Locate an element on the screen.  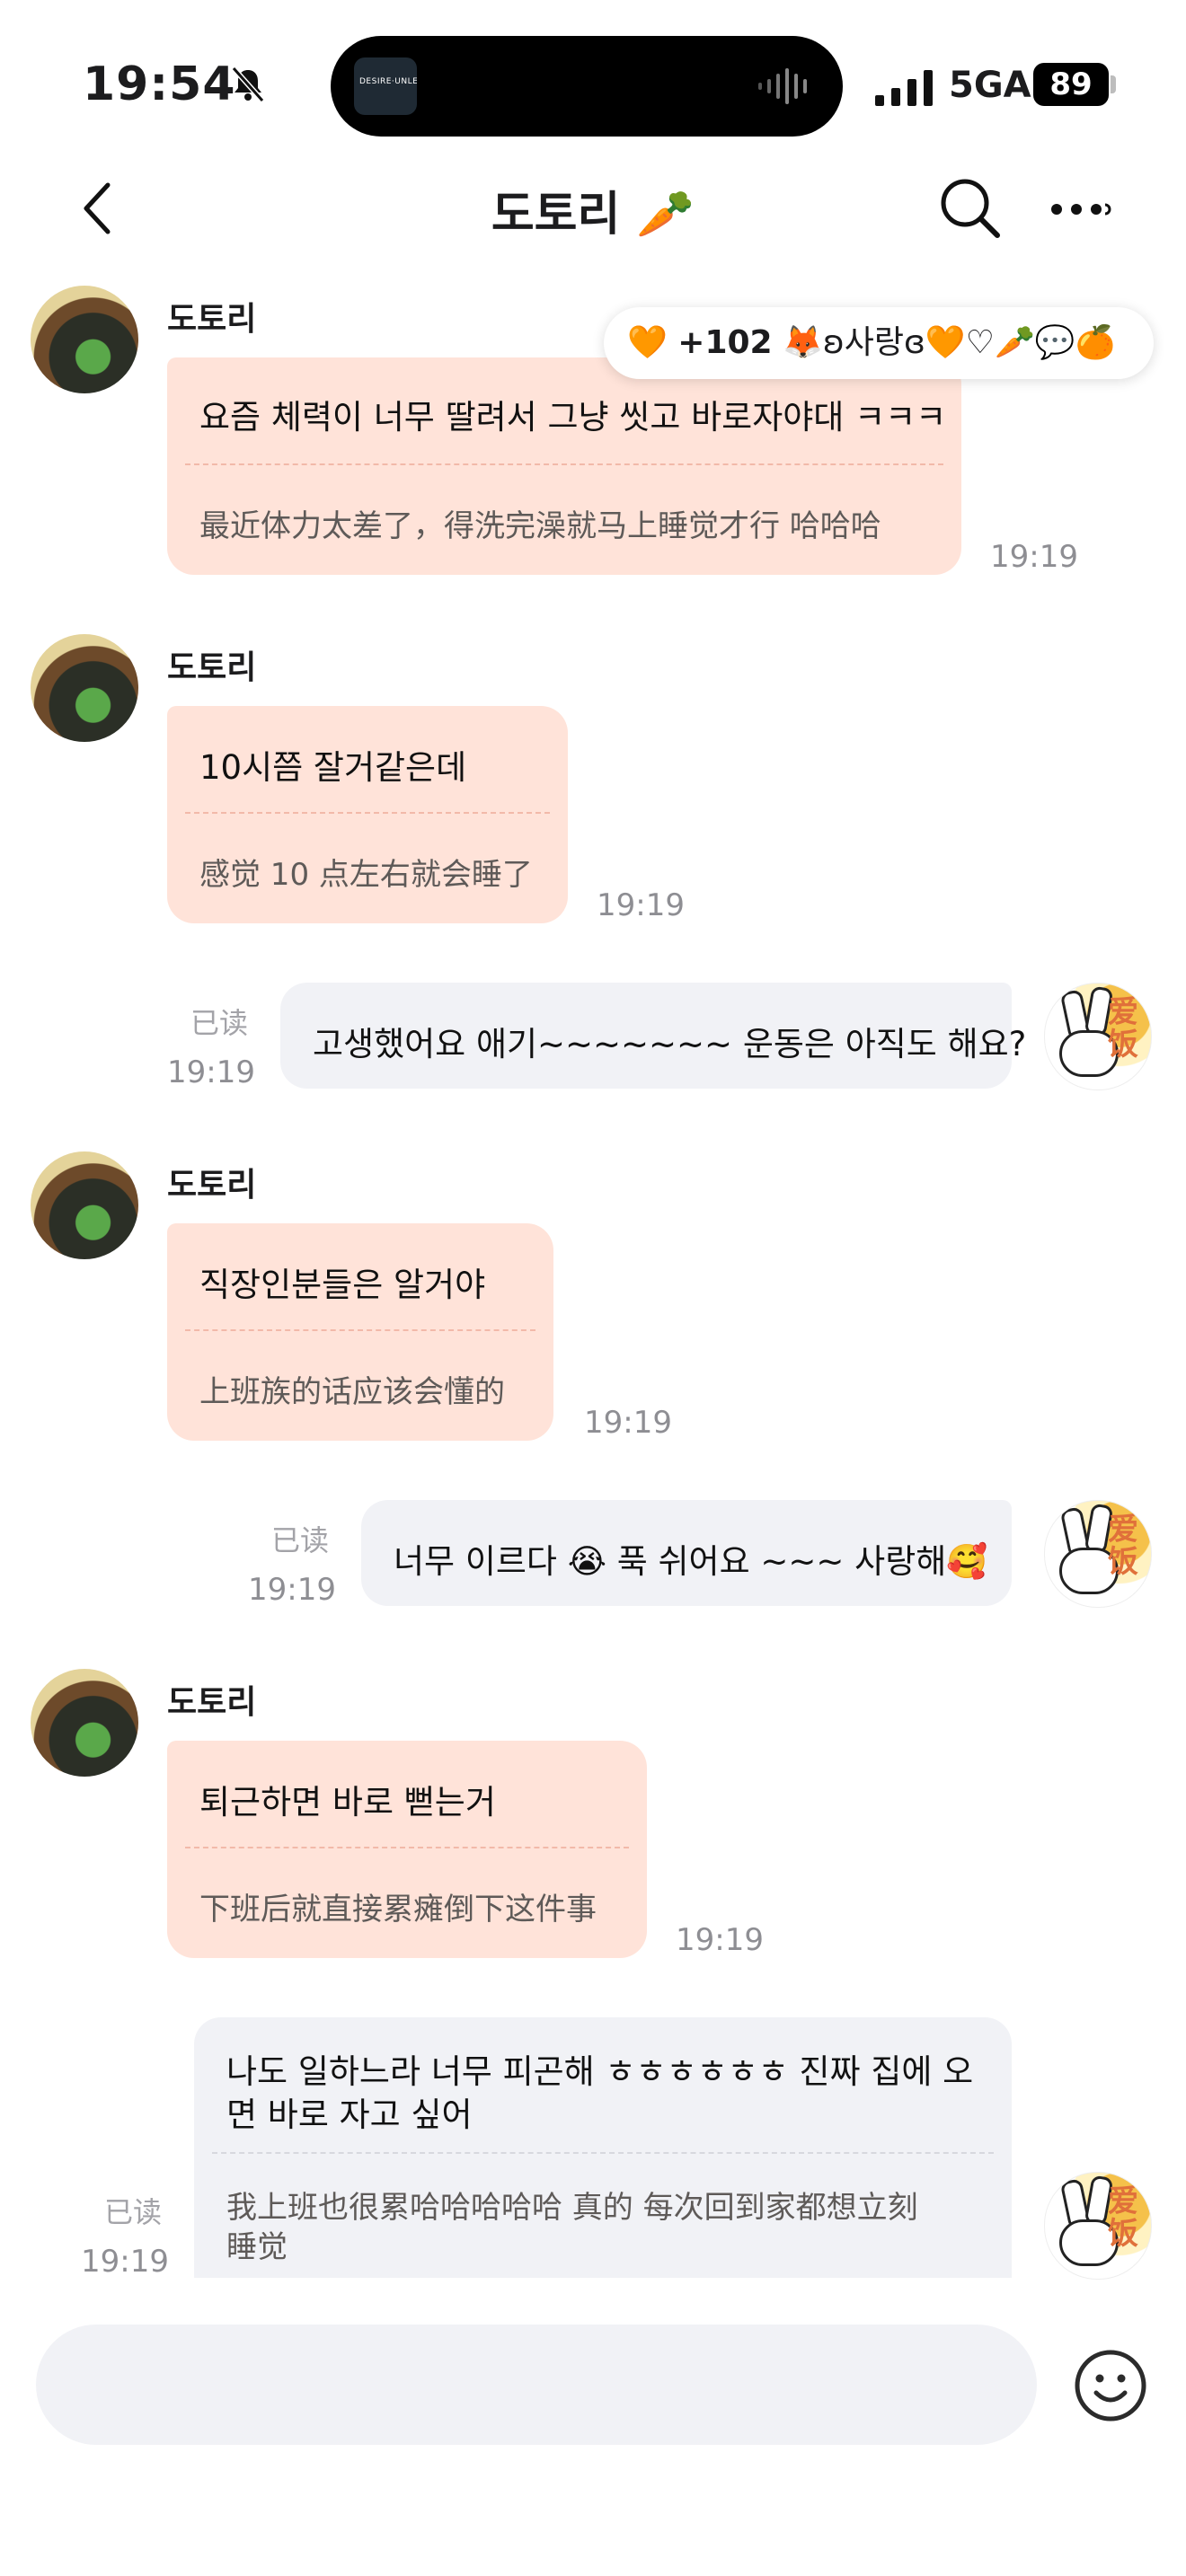
message-bubble: 너무 이르다 😭 푹 쉬어요 ~~~ 사랑해🥰 is located at coordinates (686, 1553).